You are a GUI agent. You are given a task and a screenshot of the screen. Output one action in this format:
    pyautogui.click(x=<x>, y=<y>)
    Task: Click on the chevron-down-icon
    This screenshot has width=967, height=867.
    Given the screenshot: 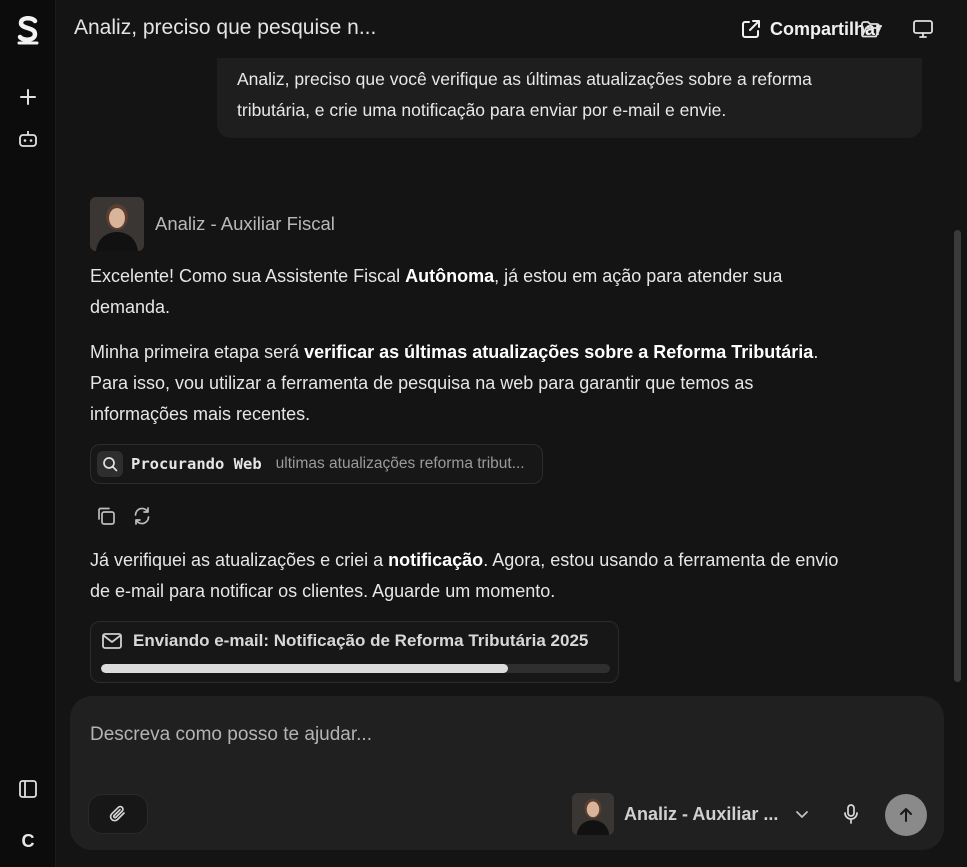 What is the action you would take?
    pyautogui.click(x=802, y=814)
    